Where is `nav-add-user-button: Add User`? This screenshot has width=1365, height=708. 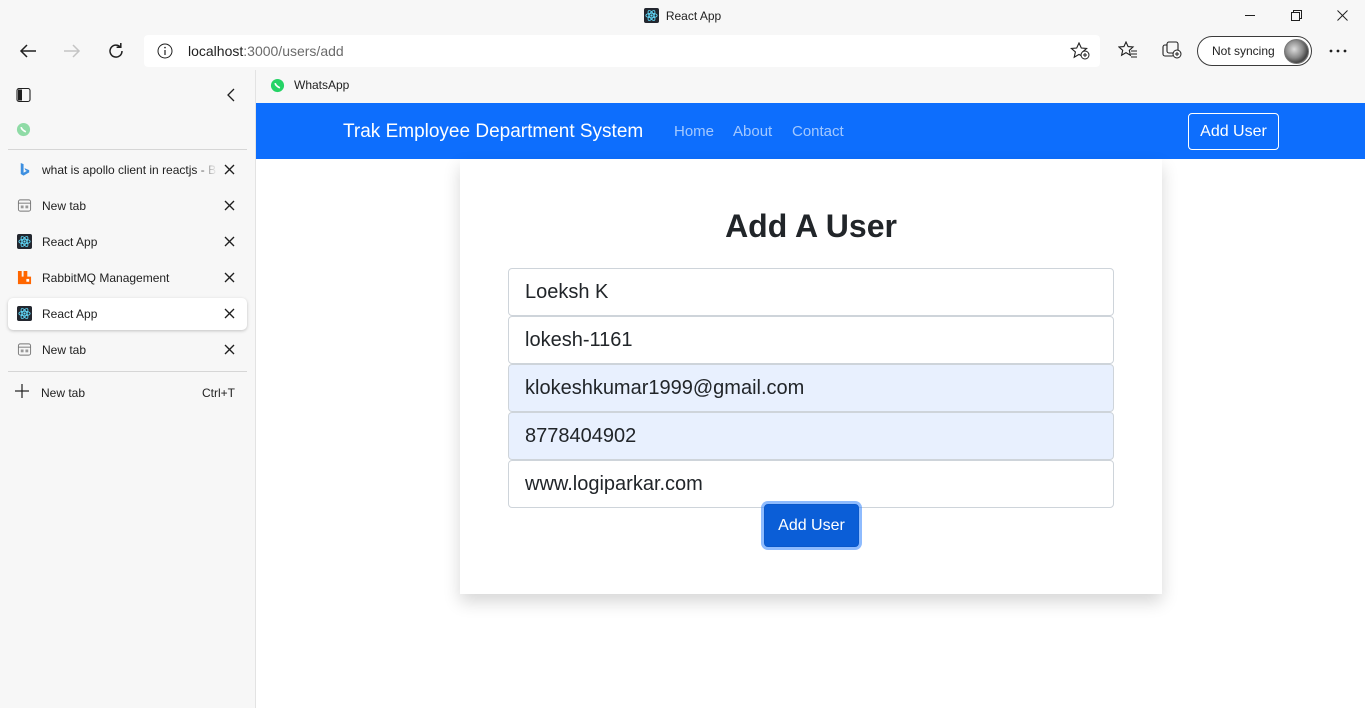
nav-add-user-button: Add User is located at coordinates (1233, 131).